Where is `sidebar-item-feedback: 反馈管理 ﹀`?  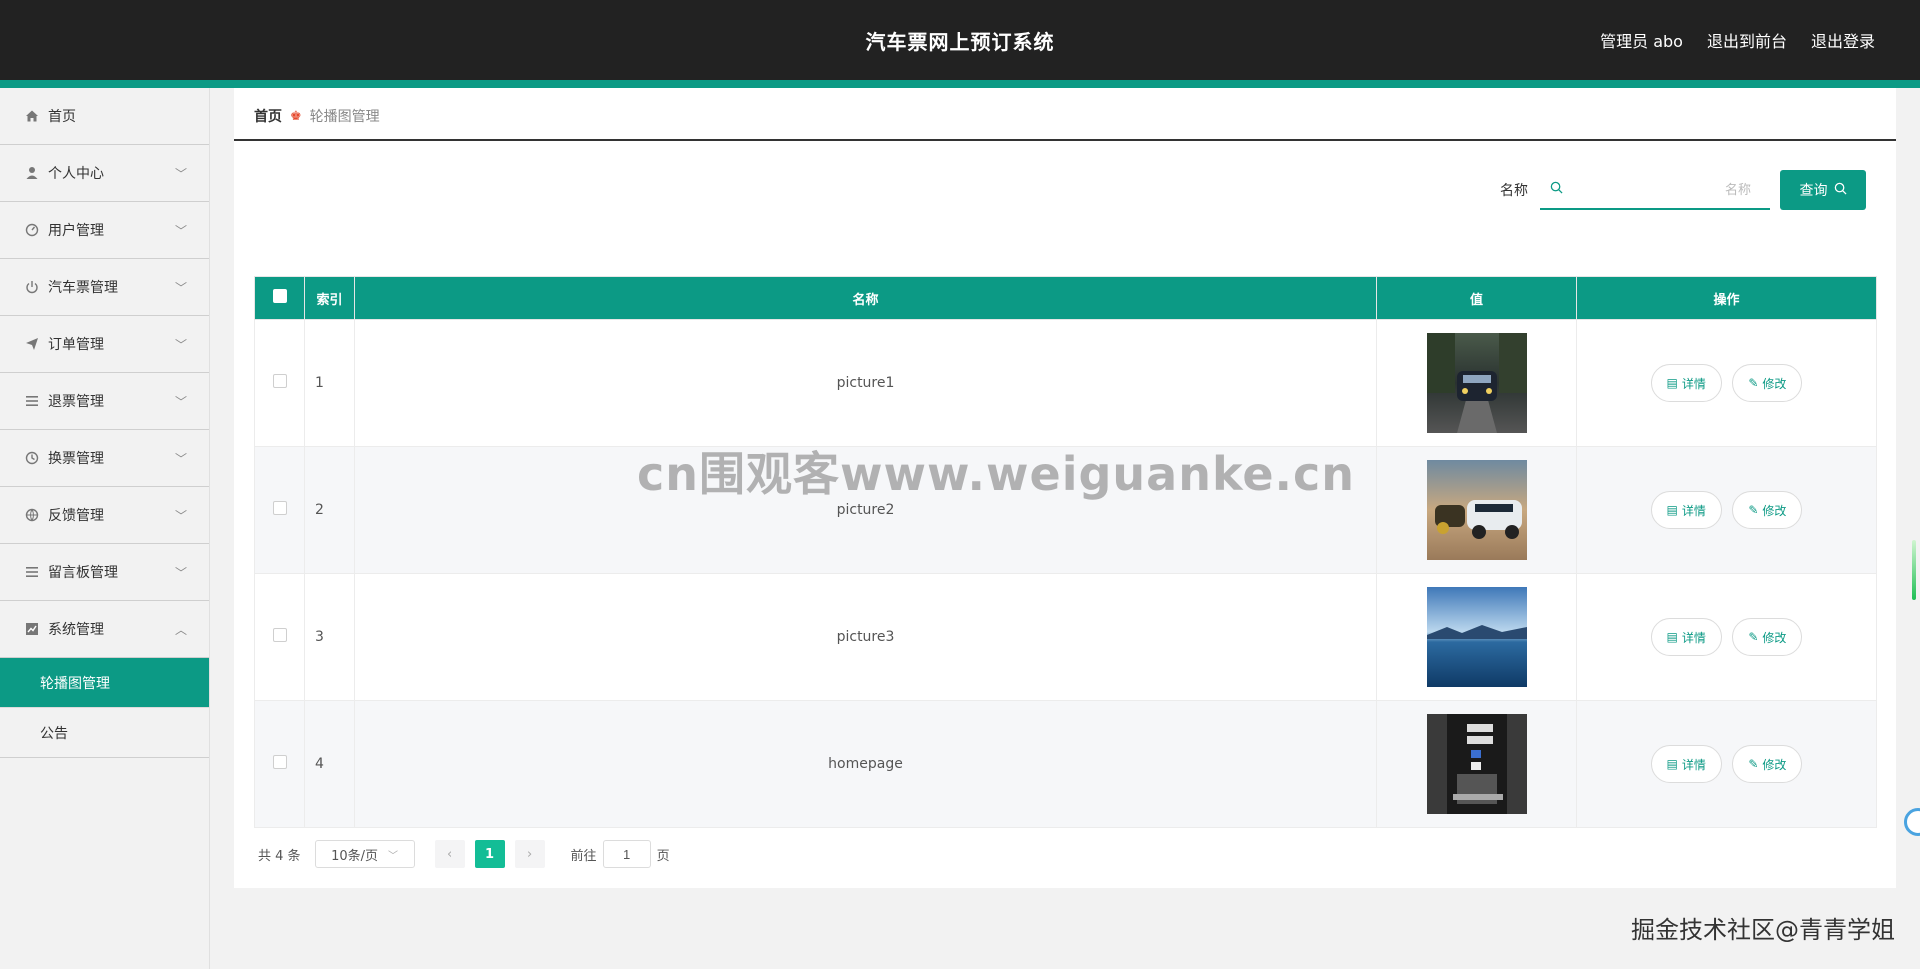 sidebar-item-feedback: 反馈管理 ﹀ is located at coordinates (104, 515).